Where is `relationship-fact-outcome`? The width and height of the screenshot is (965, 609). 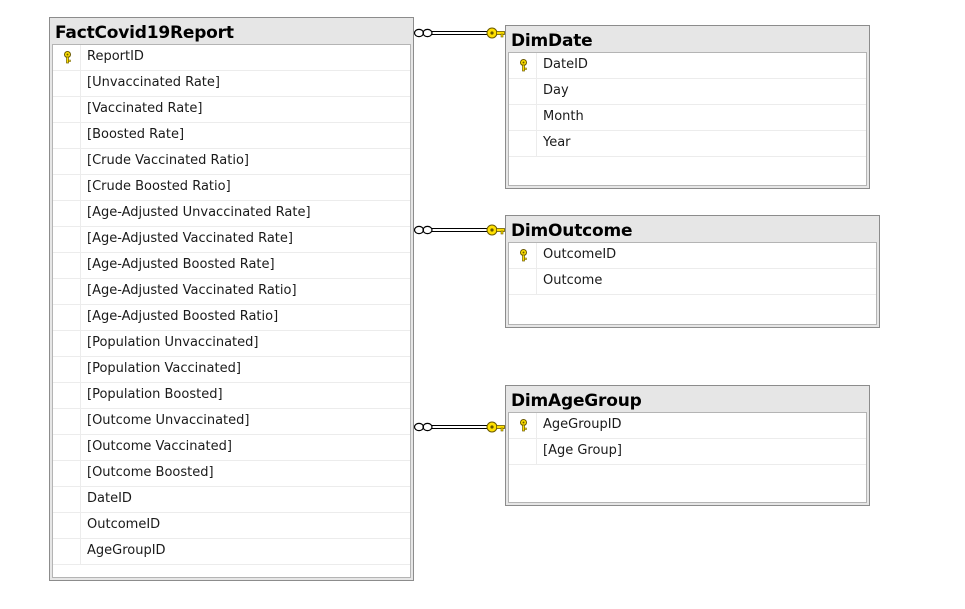
relationship-fact-outcome is located at coordinates (459, 230).